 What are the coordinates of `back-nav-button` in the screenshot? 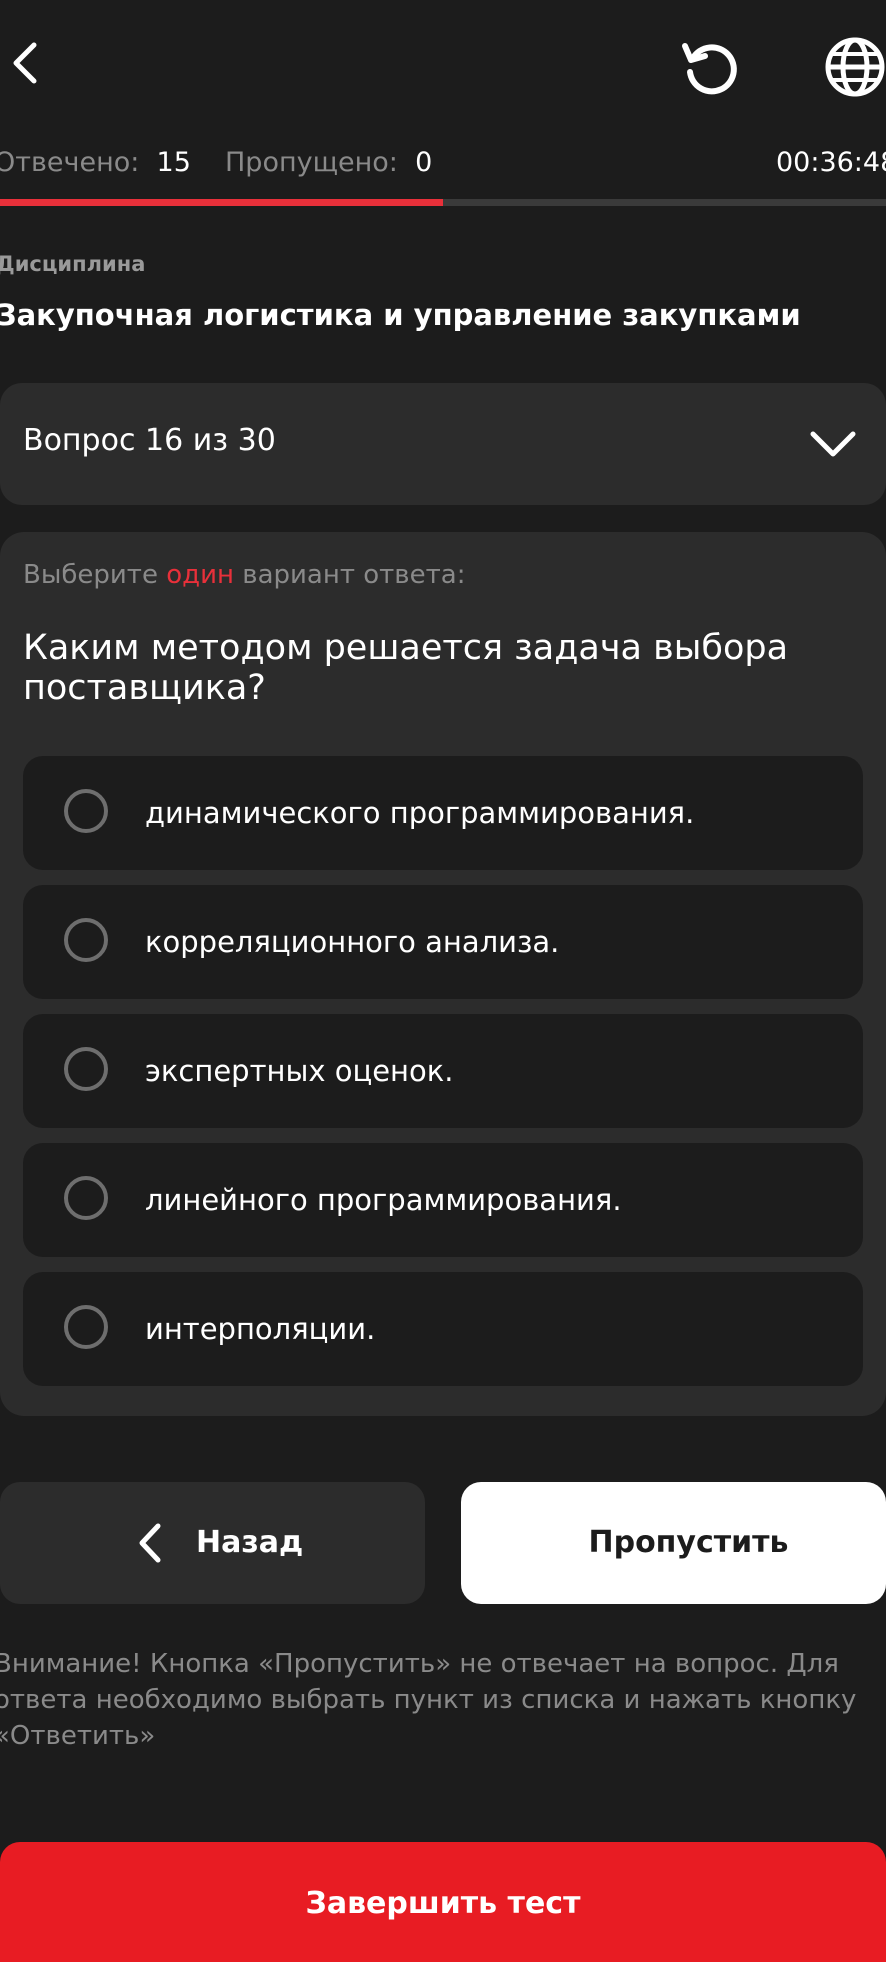 It's located at (25, 63).